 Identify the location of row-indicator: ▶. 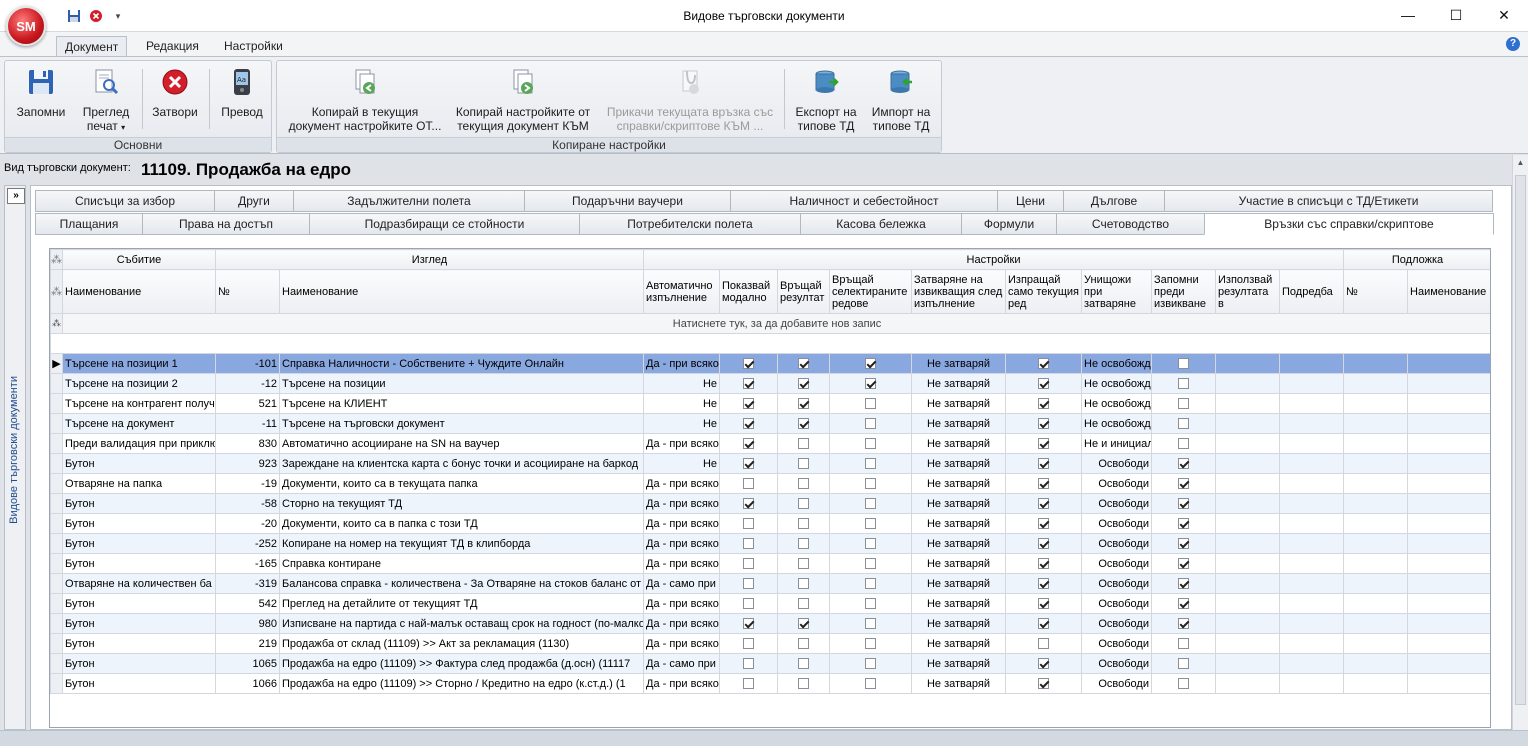
(56, 363).